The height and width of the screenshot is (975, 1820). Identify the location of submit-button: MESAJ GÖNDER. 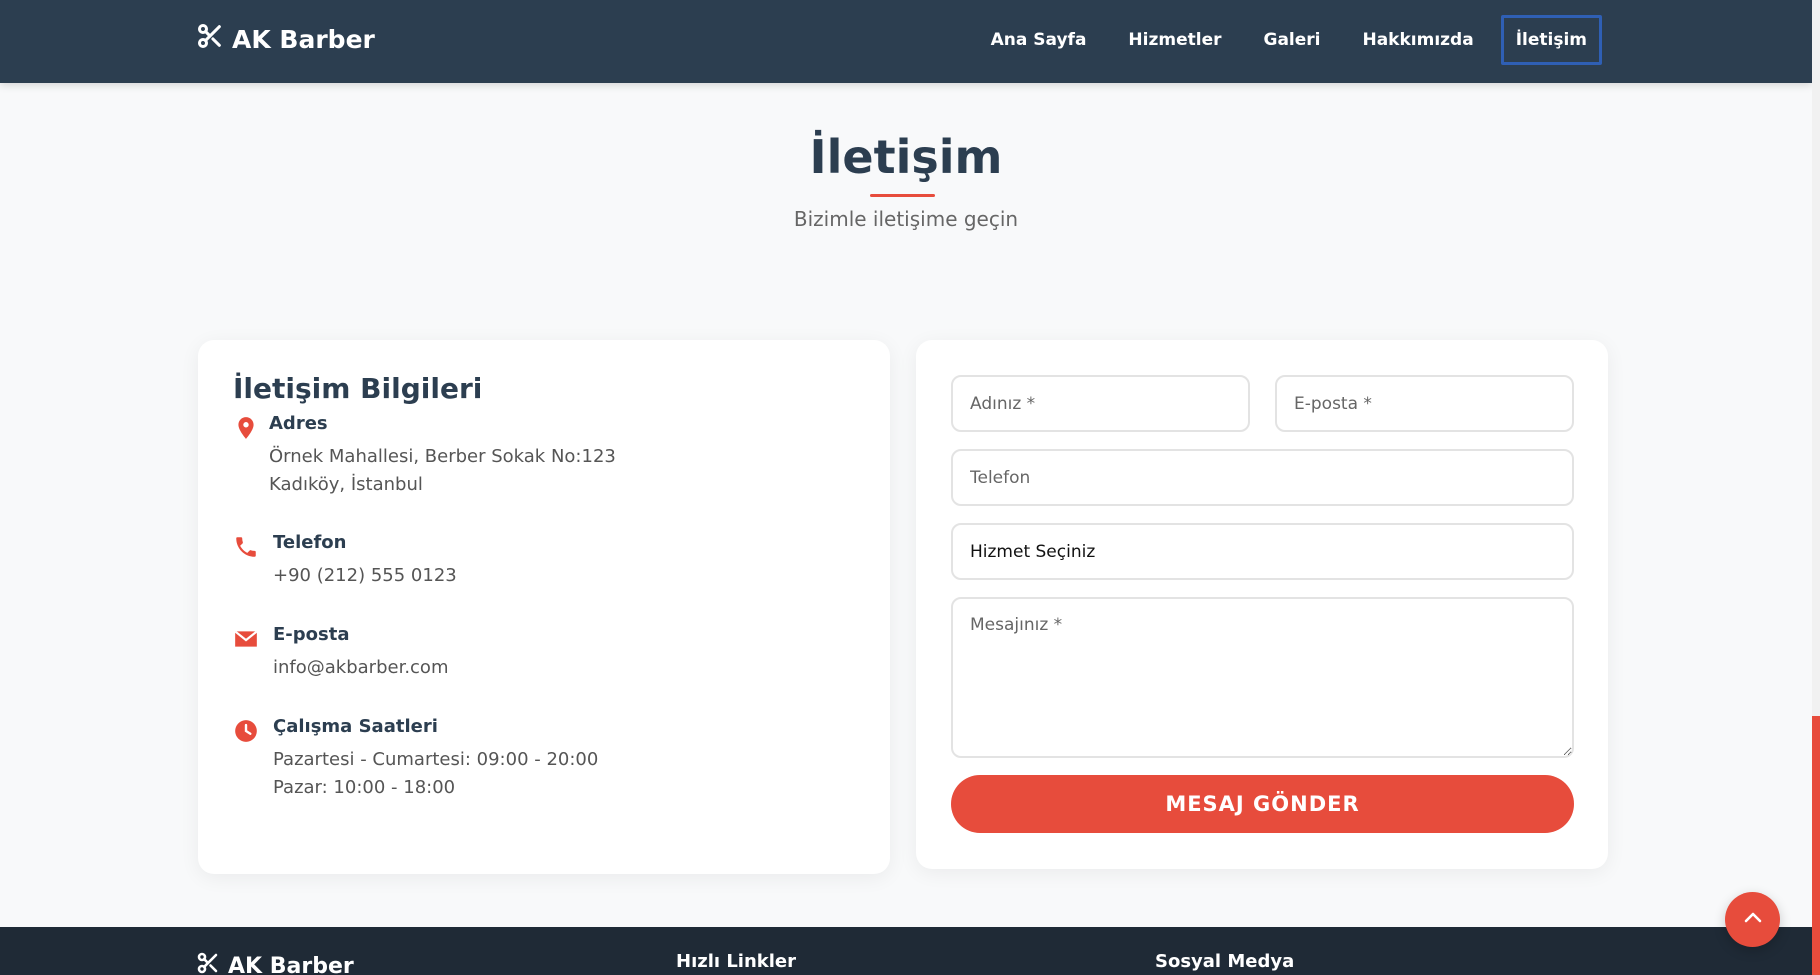
(1262, 804).